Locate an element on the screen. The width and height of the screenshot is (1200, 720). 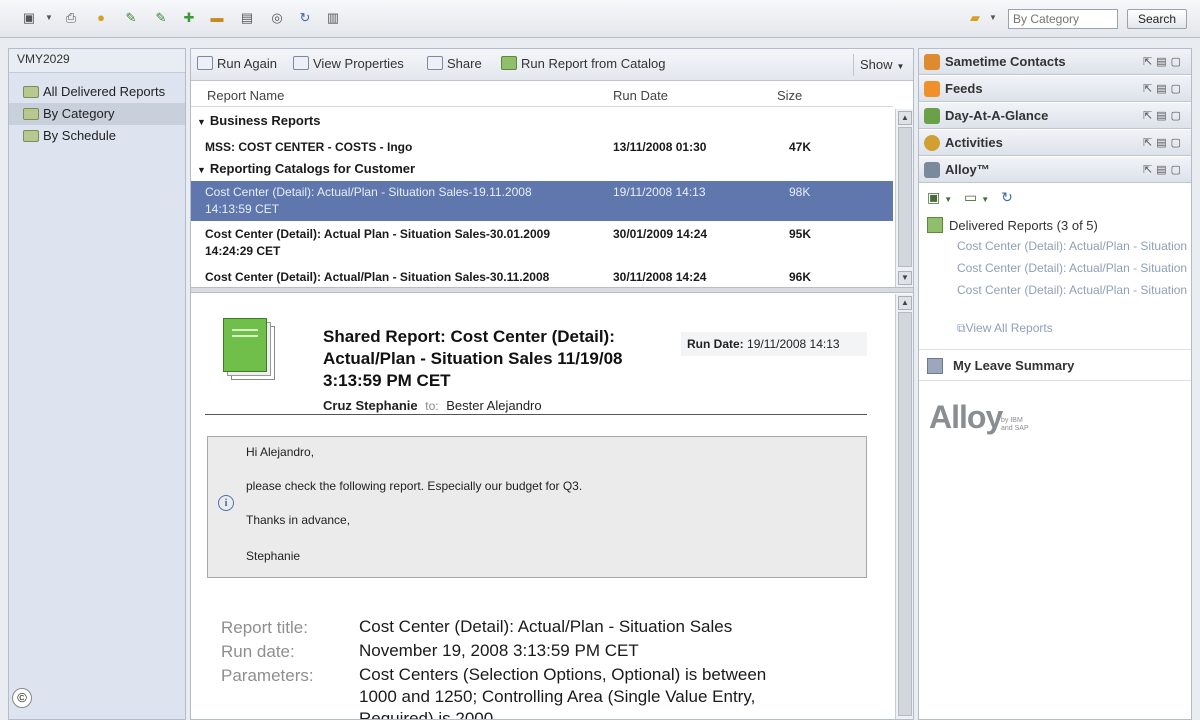
share-label: Share is located at coordinates (464, 63).